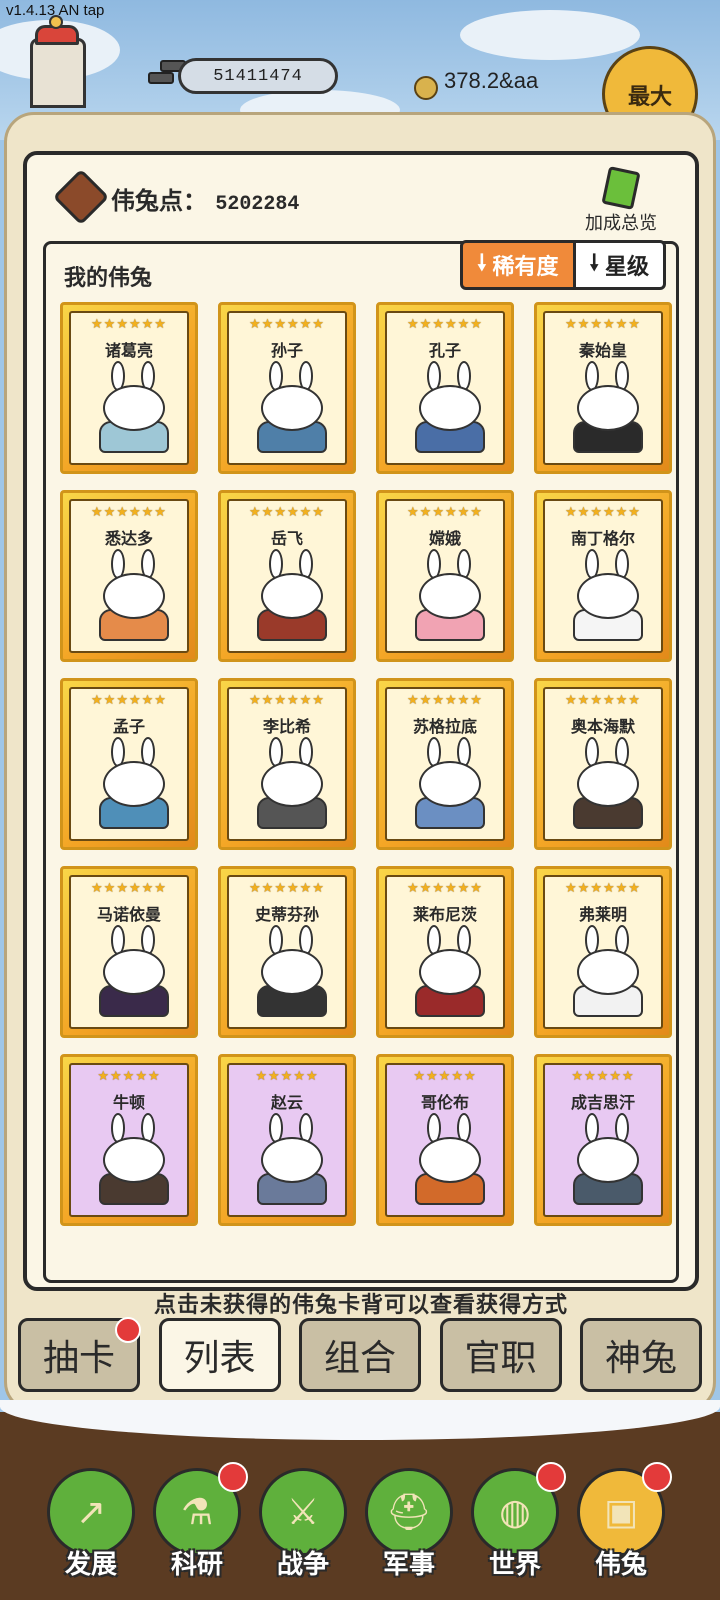 Image resolution: width=720 pixels, height=1600 pixels. I want to click on nav-label: 科研, so click(196, 1565).